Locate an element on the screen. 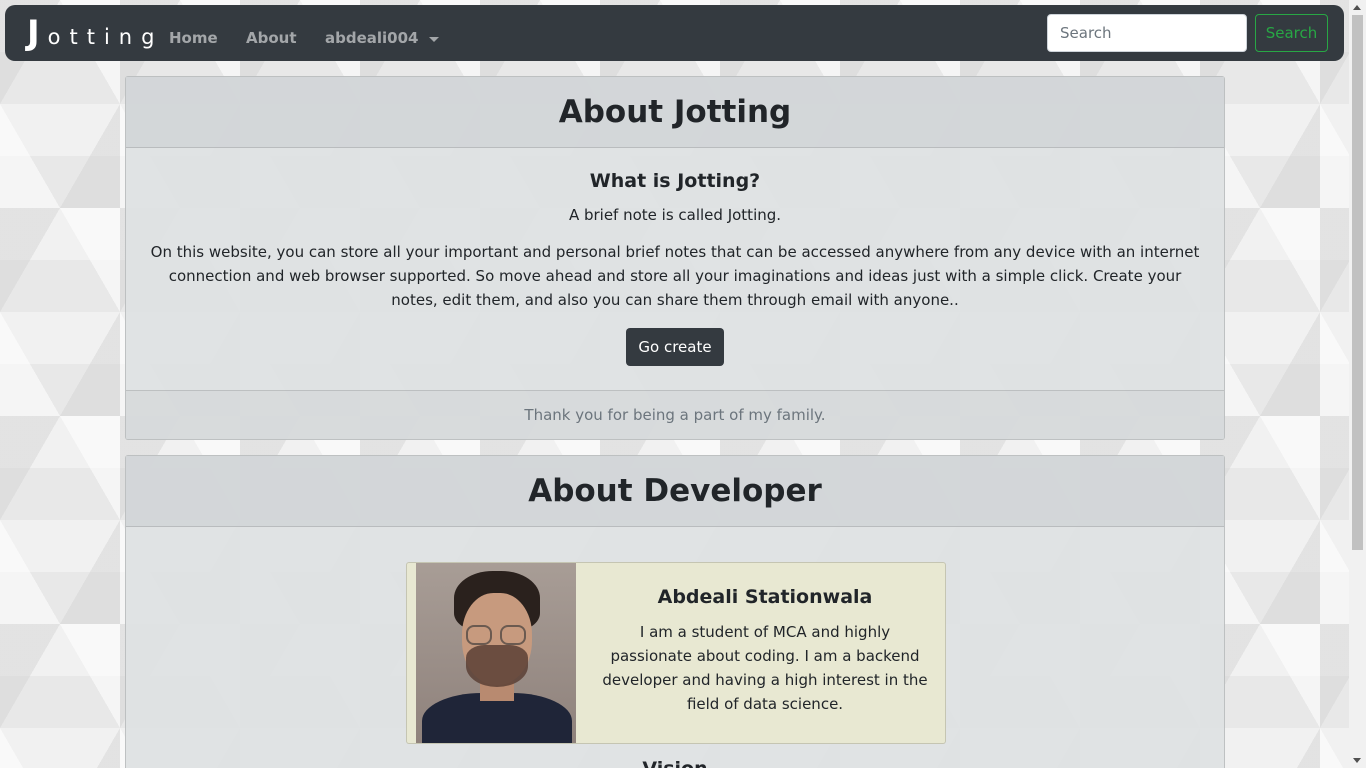 This screenshot has height=768, width=1366. brand-initial: J is located at coordinates (33, 33).